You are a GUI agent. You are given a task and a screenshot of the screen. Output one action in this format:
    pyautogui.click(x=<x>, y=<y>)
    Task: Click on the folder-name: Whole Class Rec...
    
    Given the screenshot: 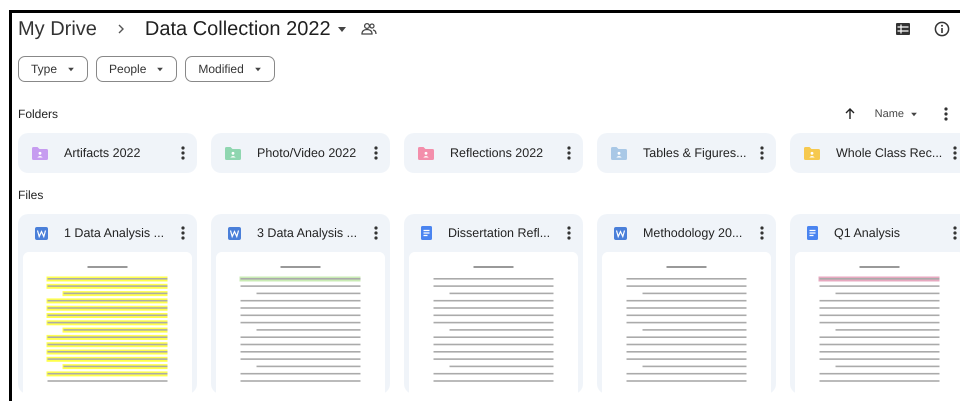 What is the action you would take?
    pyautogui.click(x=890, y=153)
    